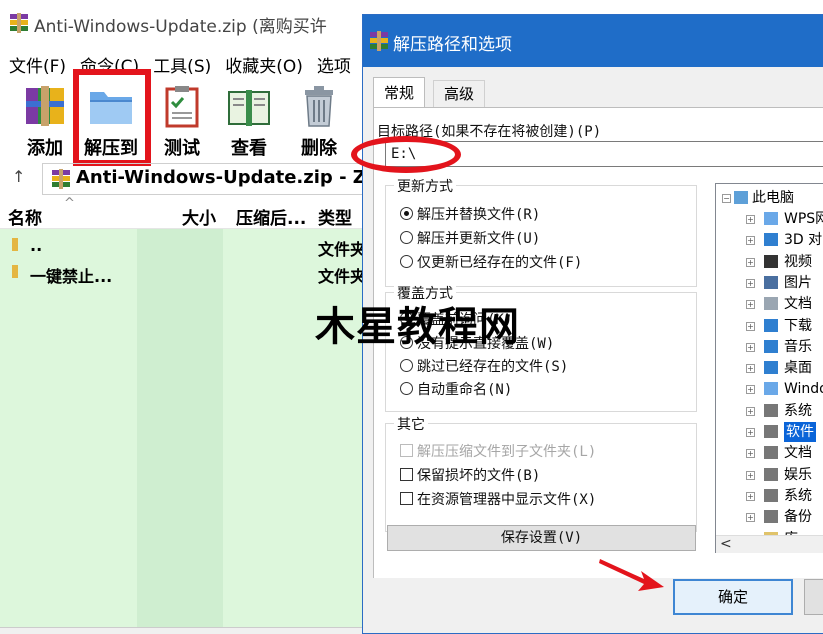 The width and height of the screenshot is (823, 634). What do you see at coordinates (798, 453) in the screenshot?
I see `tree-label: 文档` at bounding box center [798, 453].